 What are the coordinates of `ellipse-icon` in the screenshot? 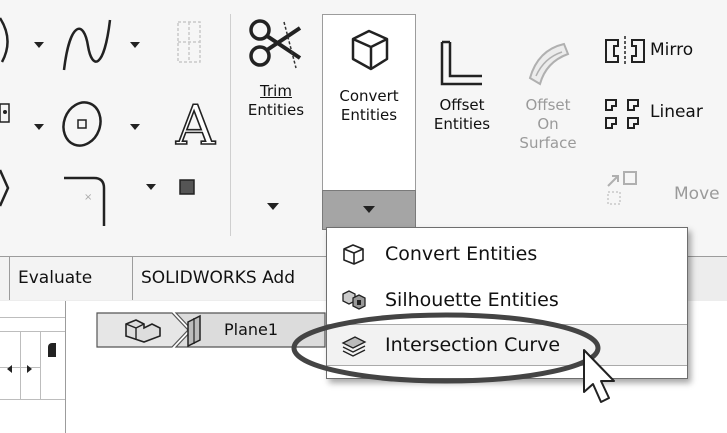 It's located at (82, 124).